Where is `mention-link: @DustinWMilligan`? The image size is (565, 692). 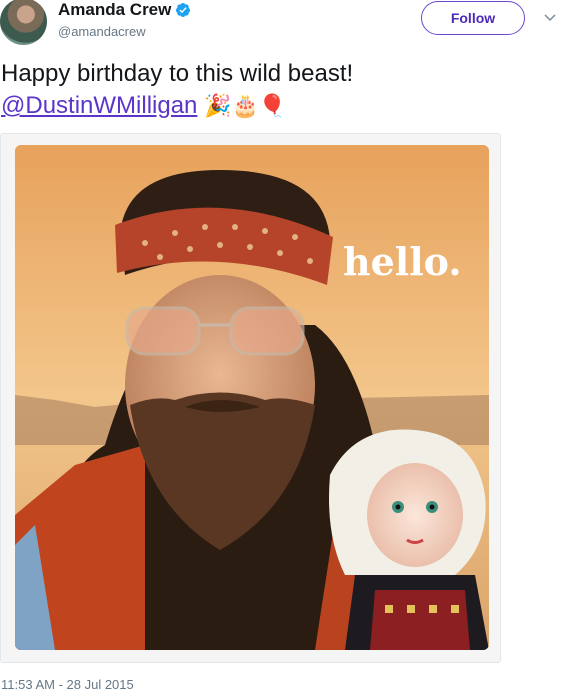
mention-link: @DustinWMilligan is located at coordinates (99, 105).